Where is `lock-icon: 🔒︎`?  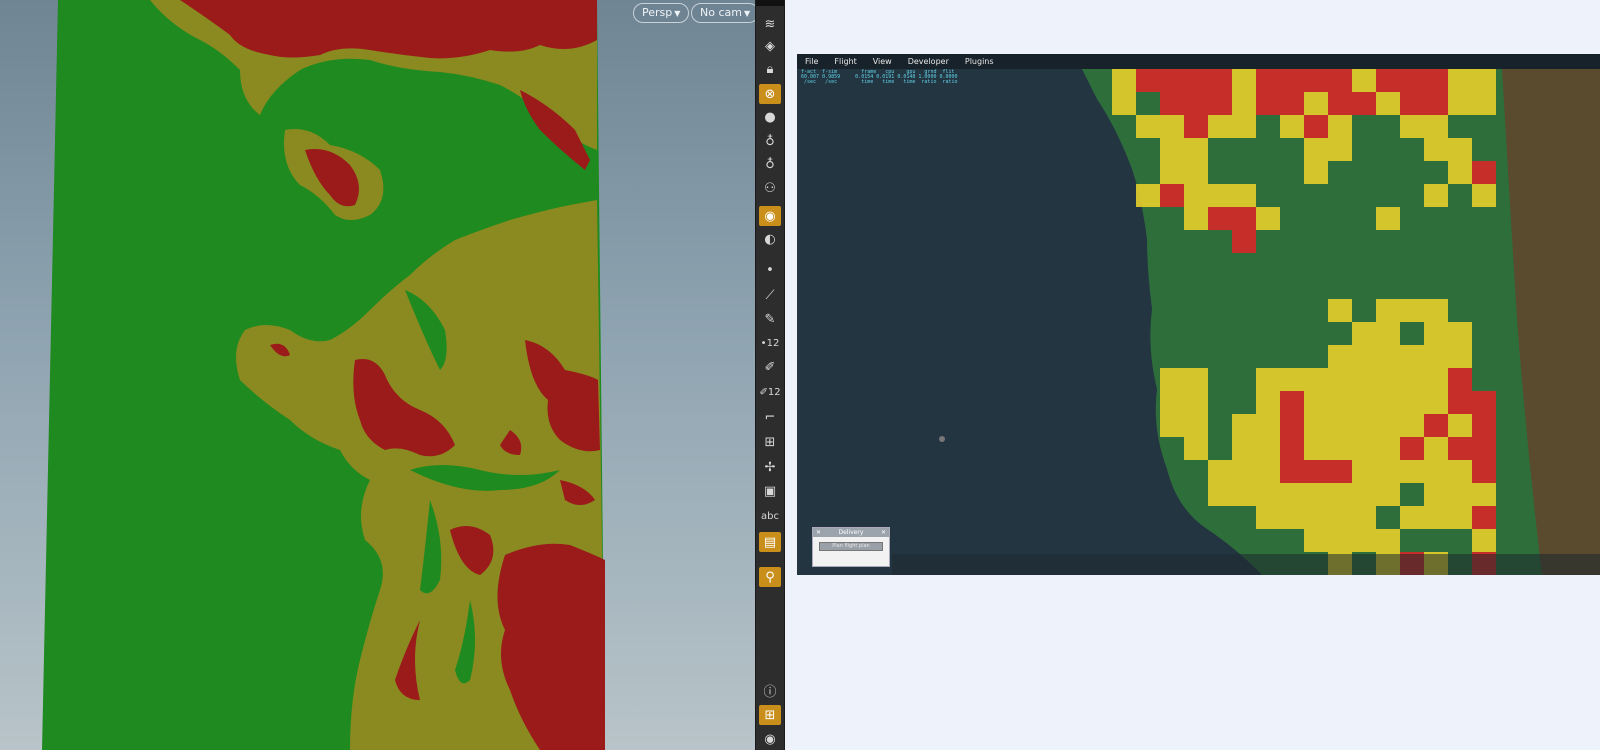 lock-icon: 🔒︎ is located at coordinates (770, 69).